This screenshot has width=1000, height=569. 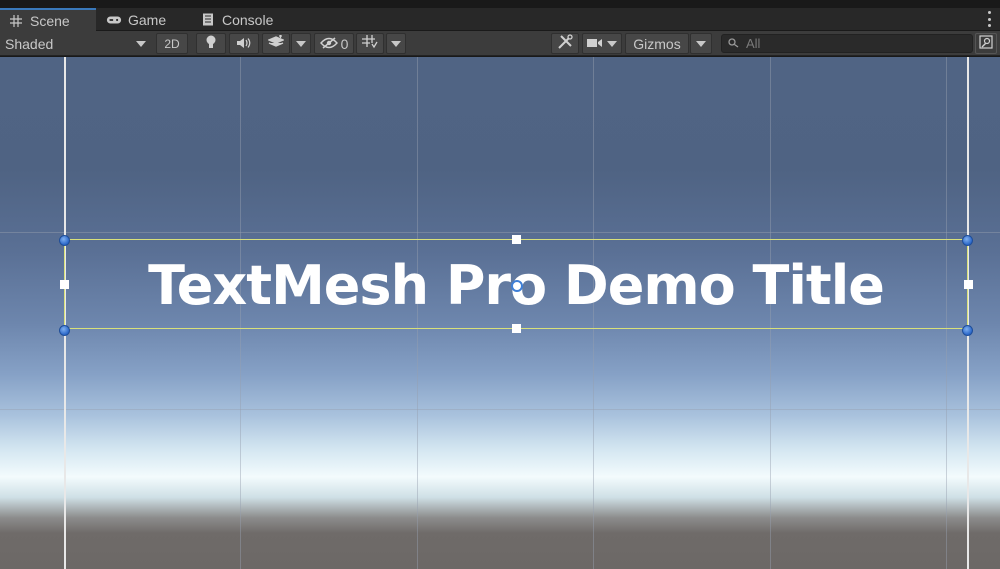 I want to click on scene-search-field, so click(x=847, y=43).